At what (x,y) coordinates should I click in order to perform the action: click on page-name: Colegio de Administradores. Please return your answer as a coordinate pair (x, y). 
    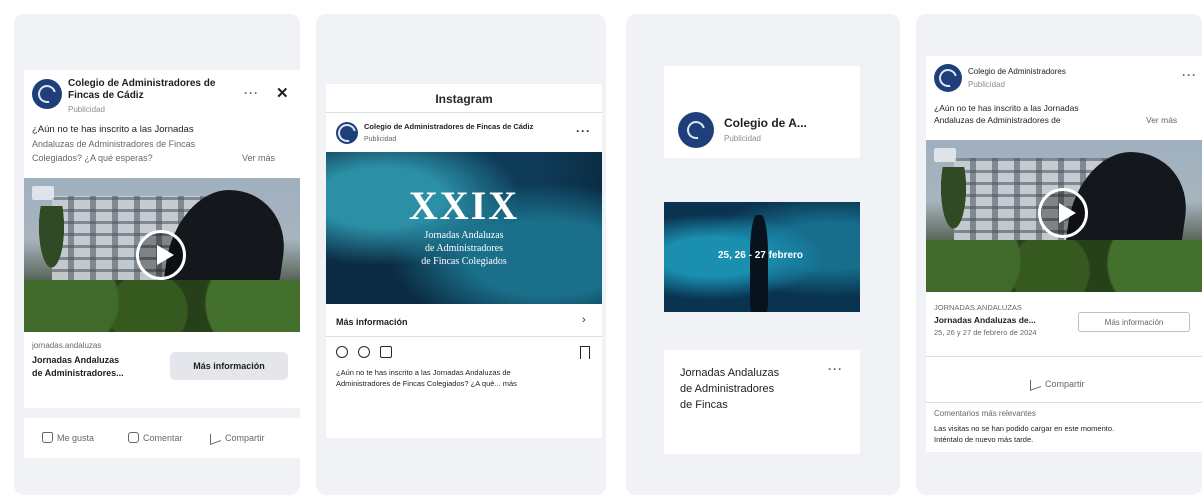
    Looking at the image, I should click on (1017, 72).